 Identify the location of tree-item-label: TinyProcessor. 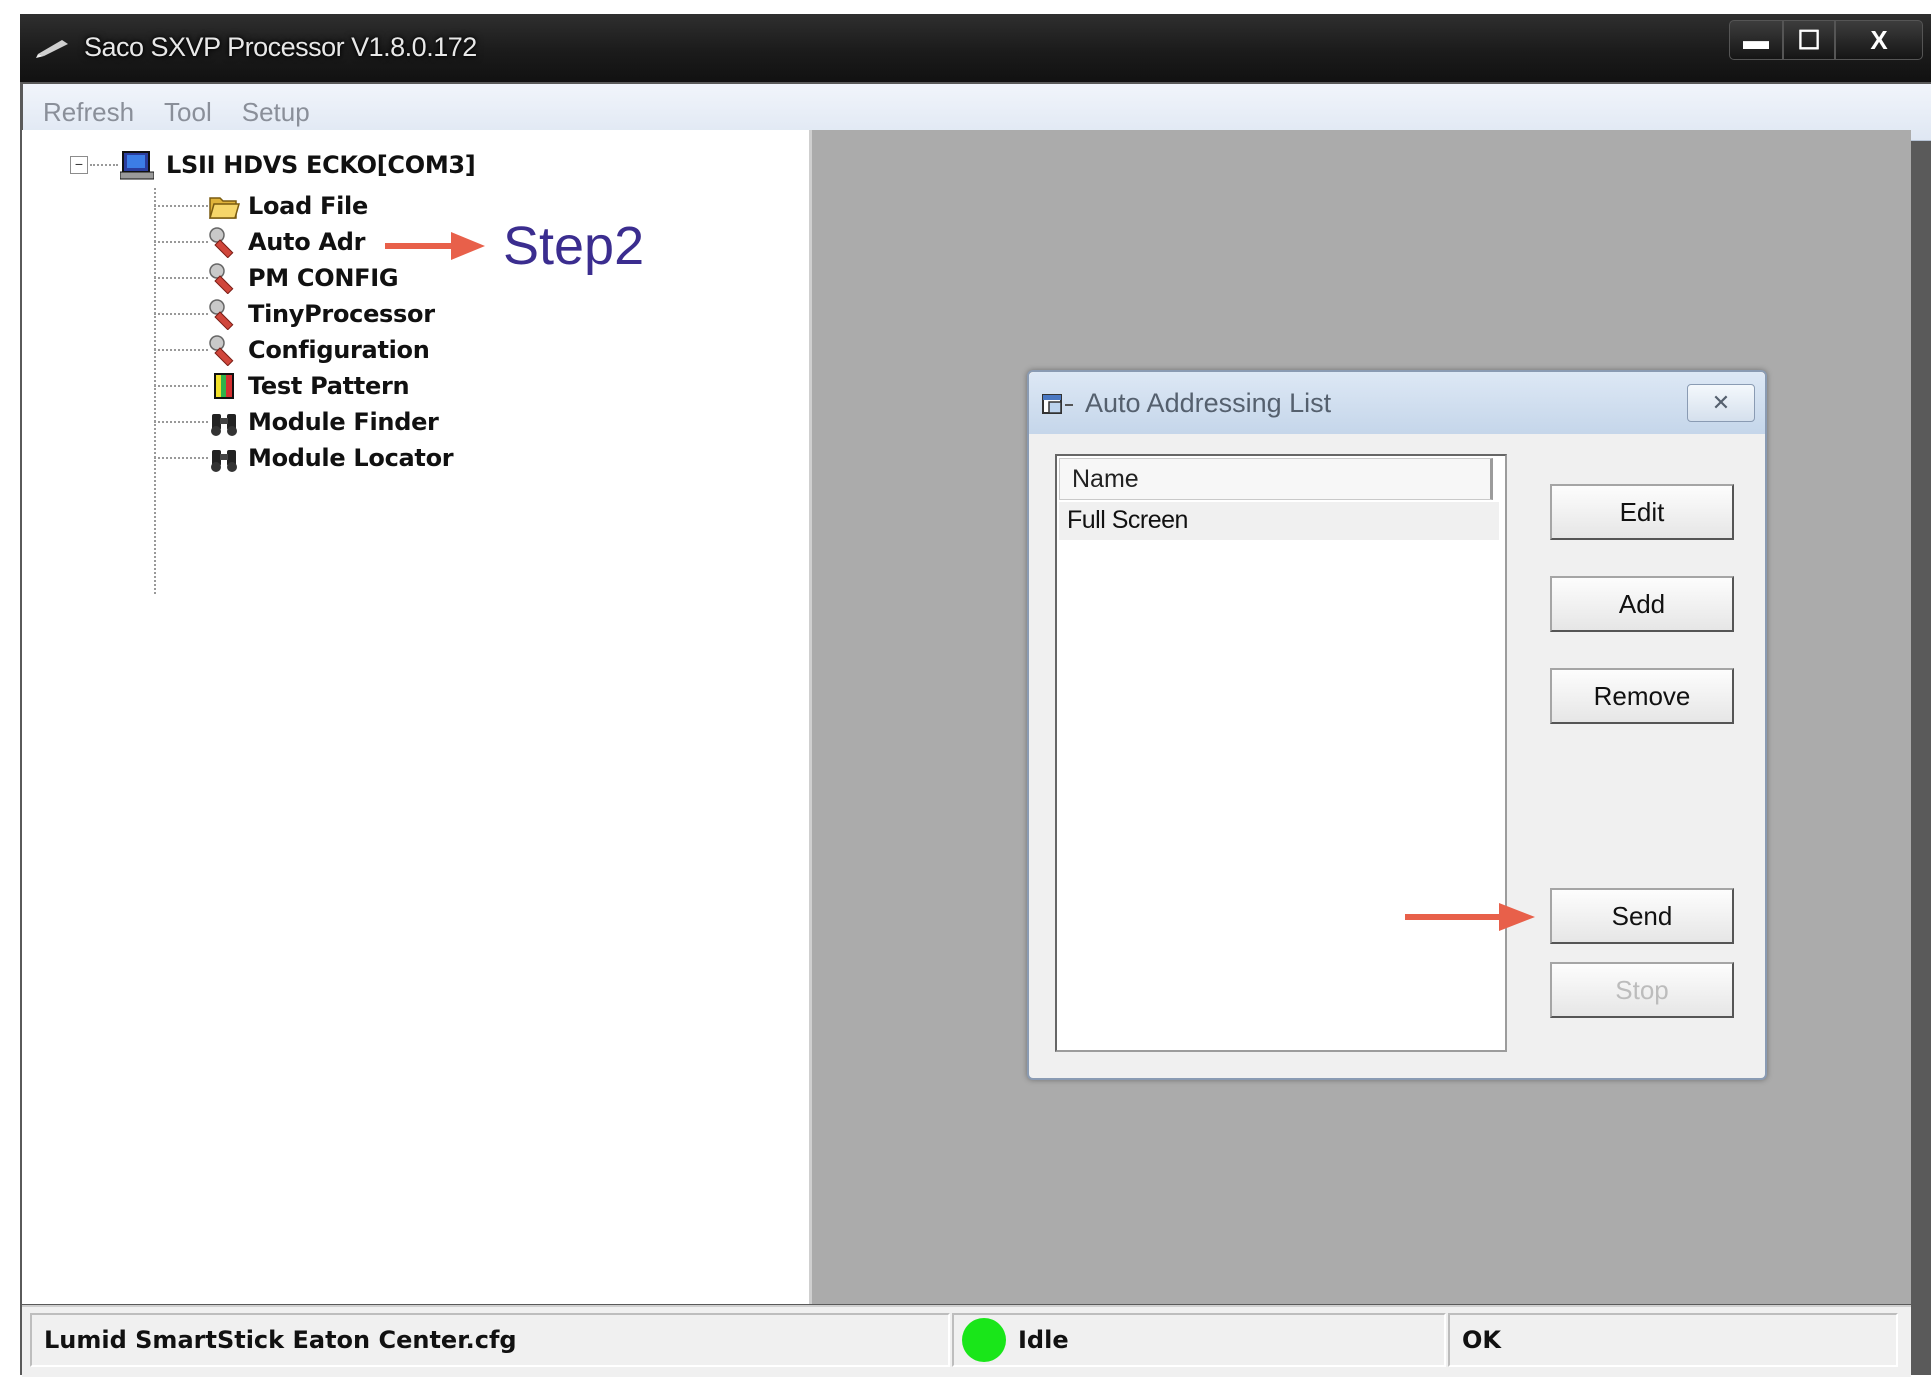
(341, 314).